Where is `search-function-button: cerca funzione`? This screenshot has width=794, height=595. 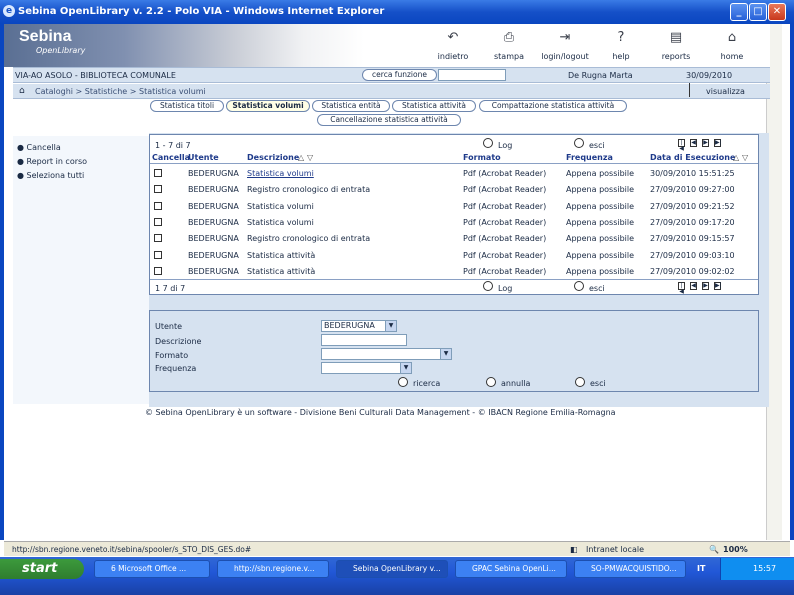 search-function-button: cerca funzione is located at coordinates (399, 75).